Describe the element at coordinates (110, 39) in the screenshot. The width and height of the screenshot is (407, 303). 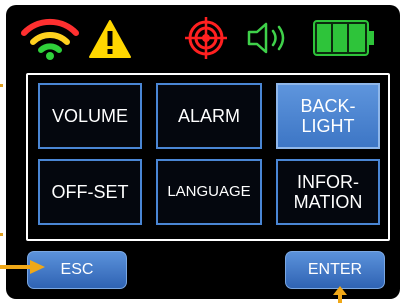
I see `warning-icon` at that location.